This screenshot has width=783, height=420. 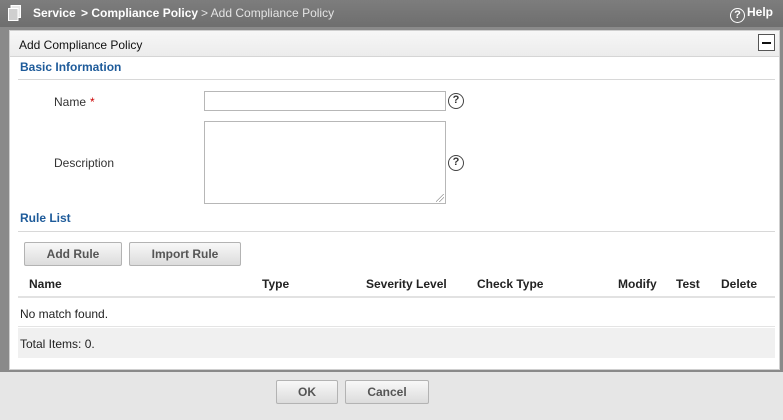 I want to click on empty-row: No match found., so click(x=396, y=313).